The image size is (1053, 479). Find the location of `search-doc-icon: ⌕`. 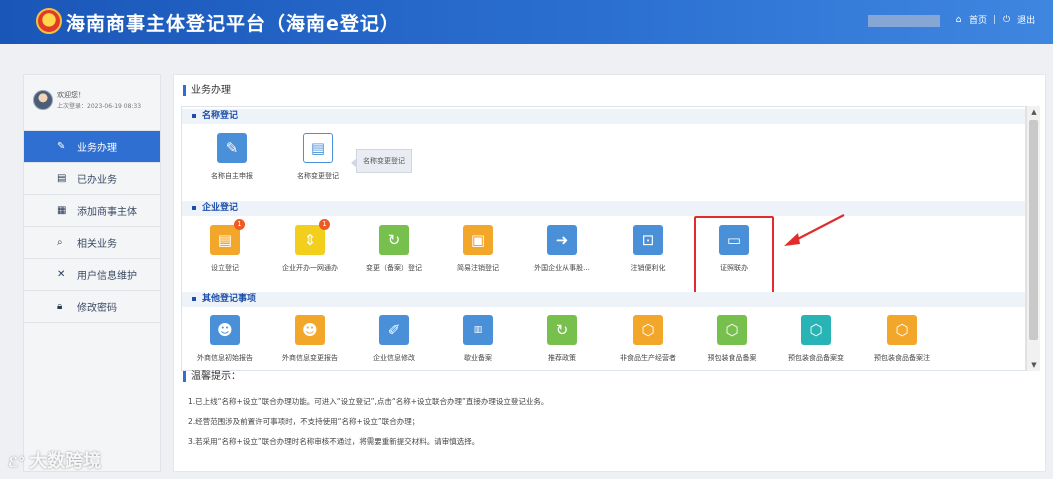

search-doc-icon: ⌕ is located at coordinates (60, 242).